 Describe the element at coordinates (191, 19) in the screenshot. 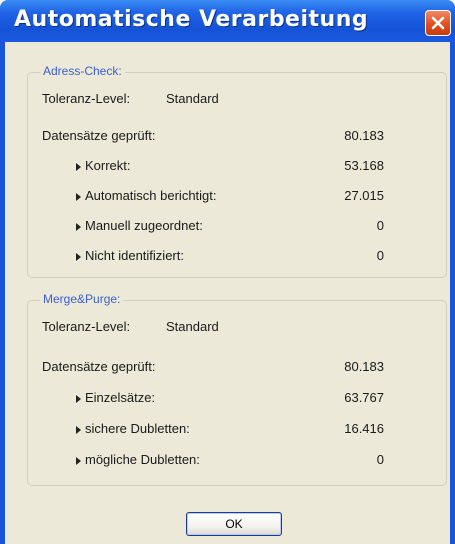

I see `window-title: Automatische Verarbeitung` at that location.